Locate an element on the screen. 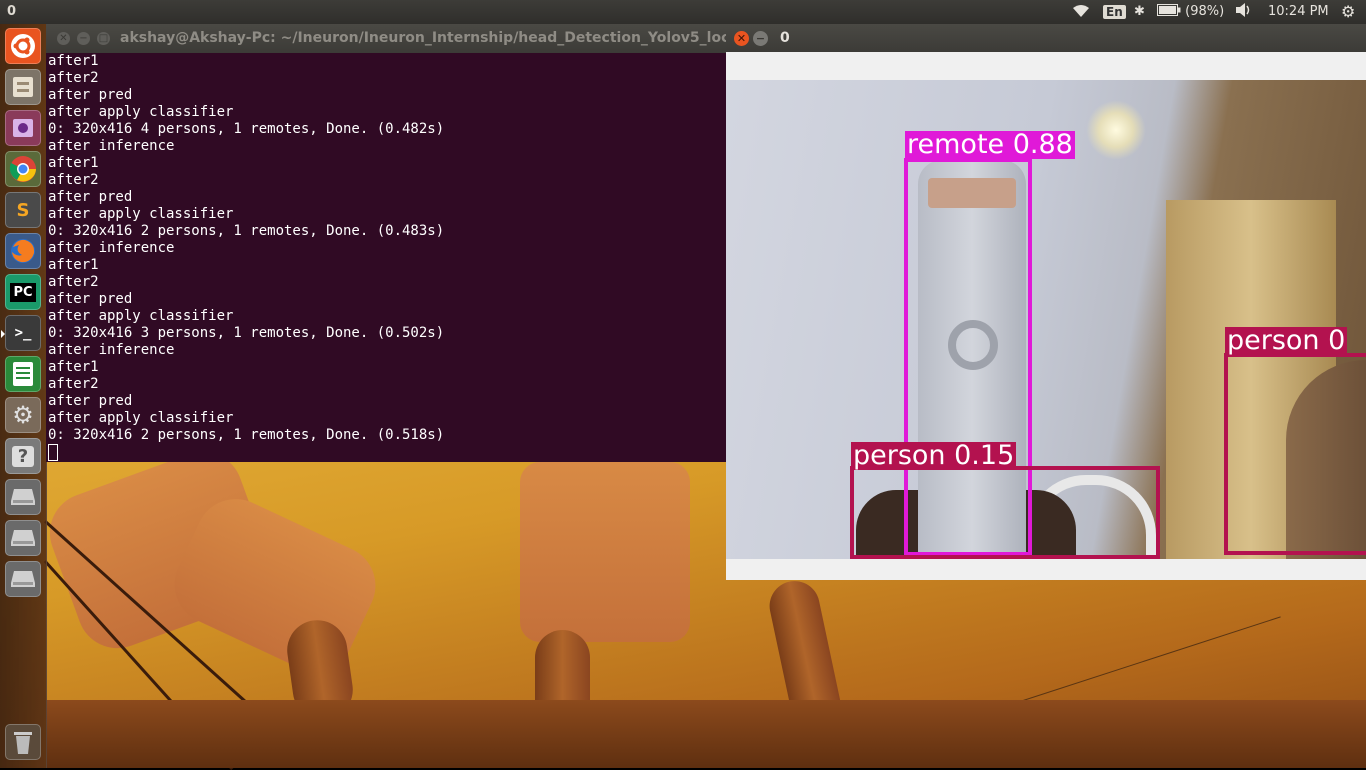  pycharm-icon: PC is located at coordinates (23, 292).